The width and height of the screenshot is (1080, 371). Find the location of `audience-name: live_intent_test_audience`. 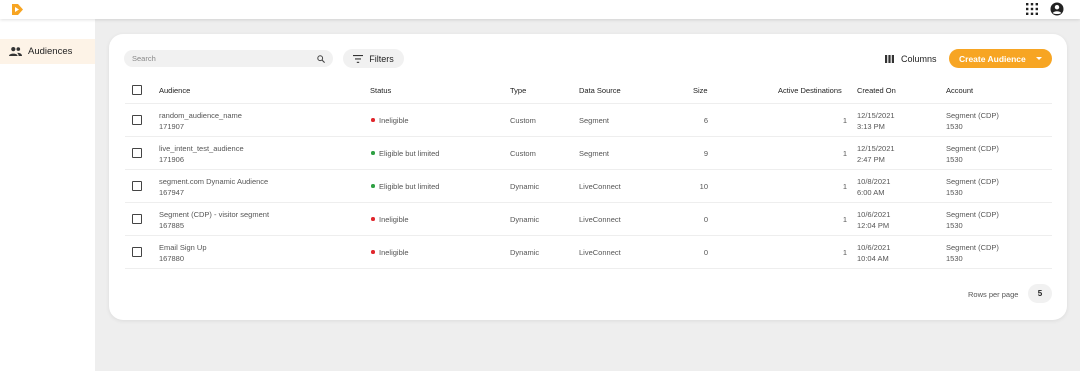

audience-name: live_intent_test_audience is located at coordinates (201, 148).